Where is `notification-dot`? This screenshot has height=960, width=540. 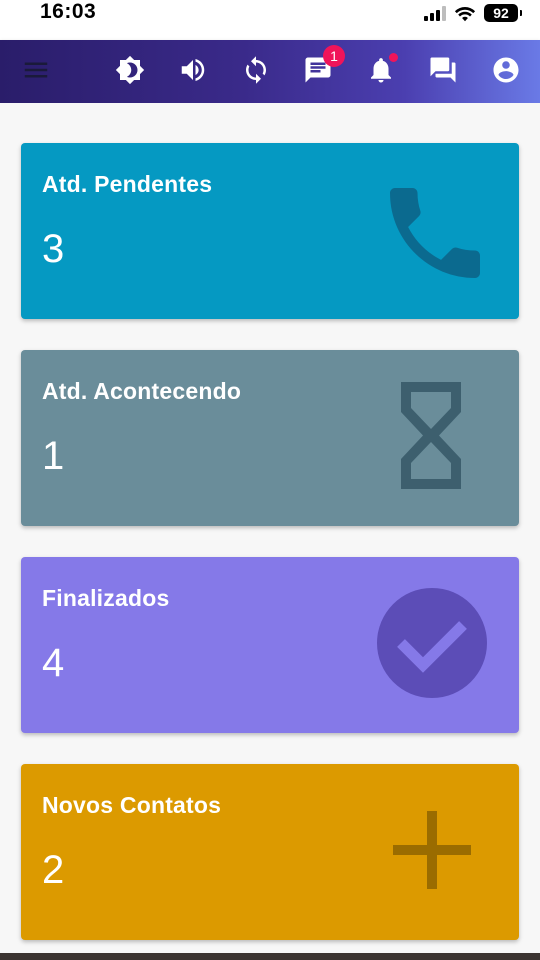
notification-dot is located at coordinates (393, 57).